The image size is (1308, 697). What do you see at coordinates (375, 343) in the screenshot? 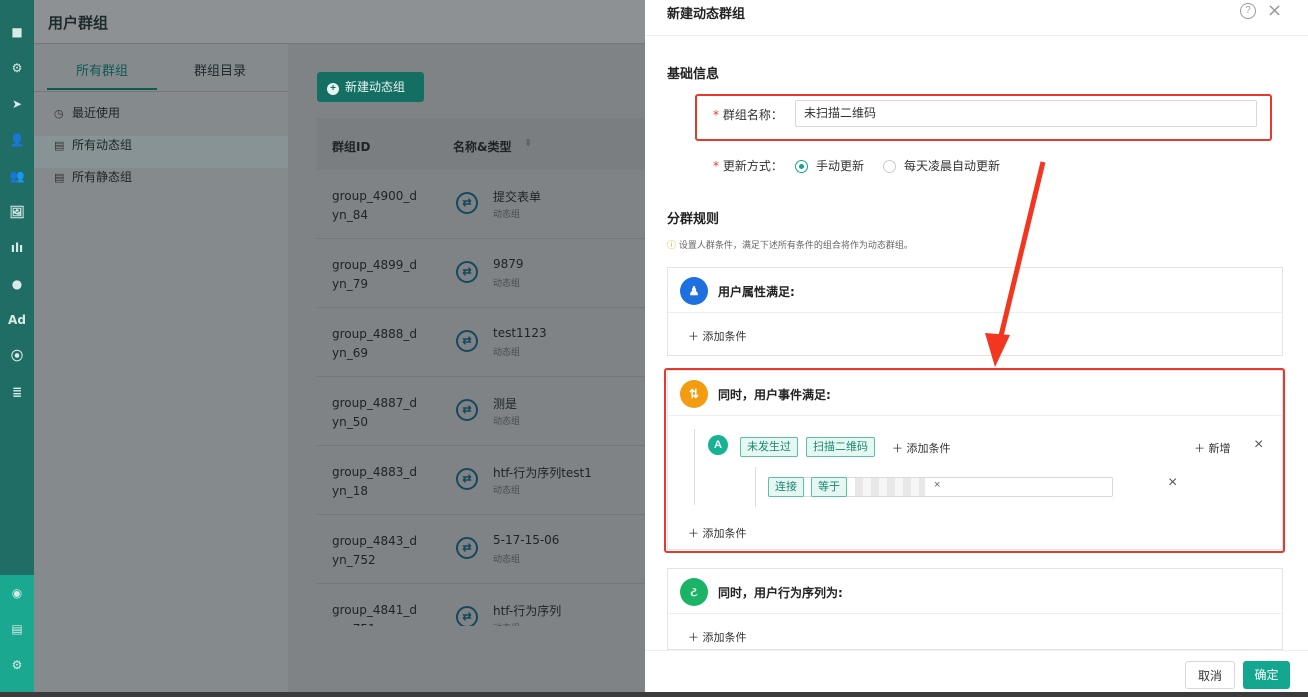
I see `group-id: group_4888_d yn_69` at bounding box center [375, 343].